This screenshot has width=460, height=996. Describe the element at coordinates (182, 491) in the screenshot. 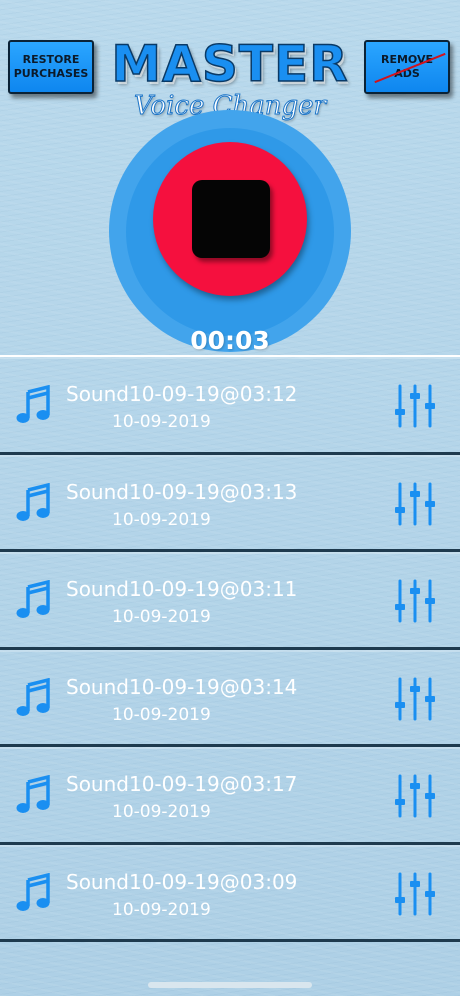

I see `recording-title: Sound10-09-19@03:13` at that location.